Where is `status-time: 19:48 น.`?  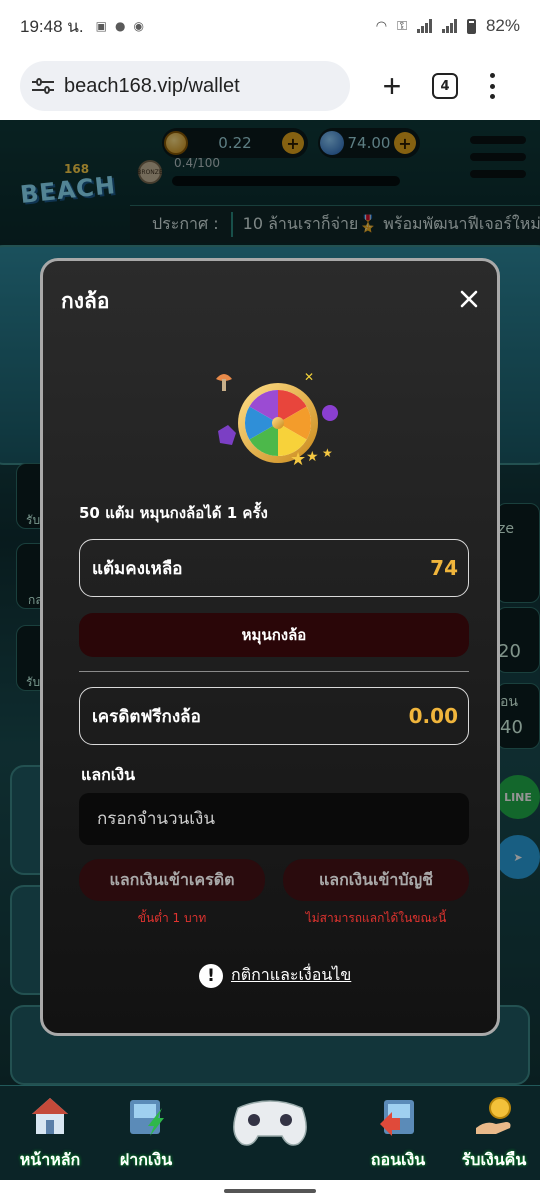
status-time: 19:48 น. is located at coordinates (52, 26).